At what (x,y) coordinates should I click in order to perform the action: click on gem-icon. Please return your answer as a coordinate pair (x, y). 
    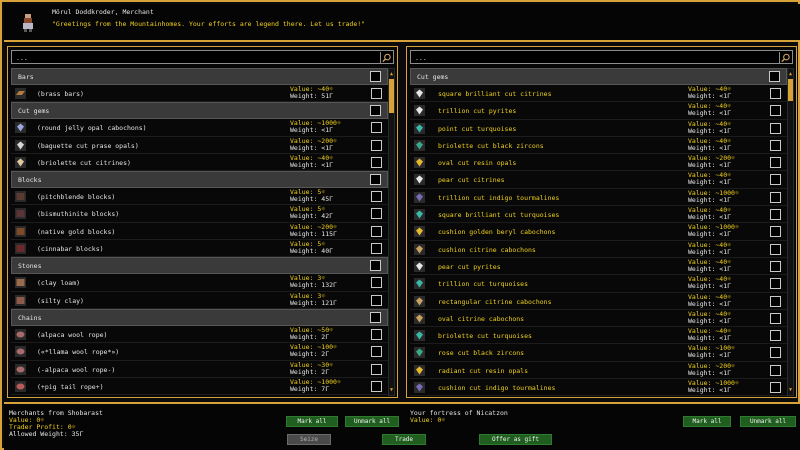
    Looking at the image, I should click on (419, 145).